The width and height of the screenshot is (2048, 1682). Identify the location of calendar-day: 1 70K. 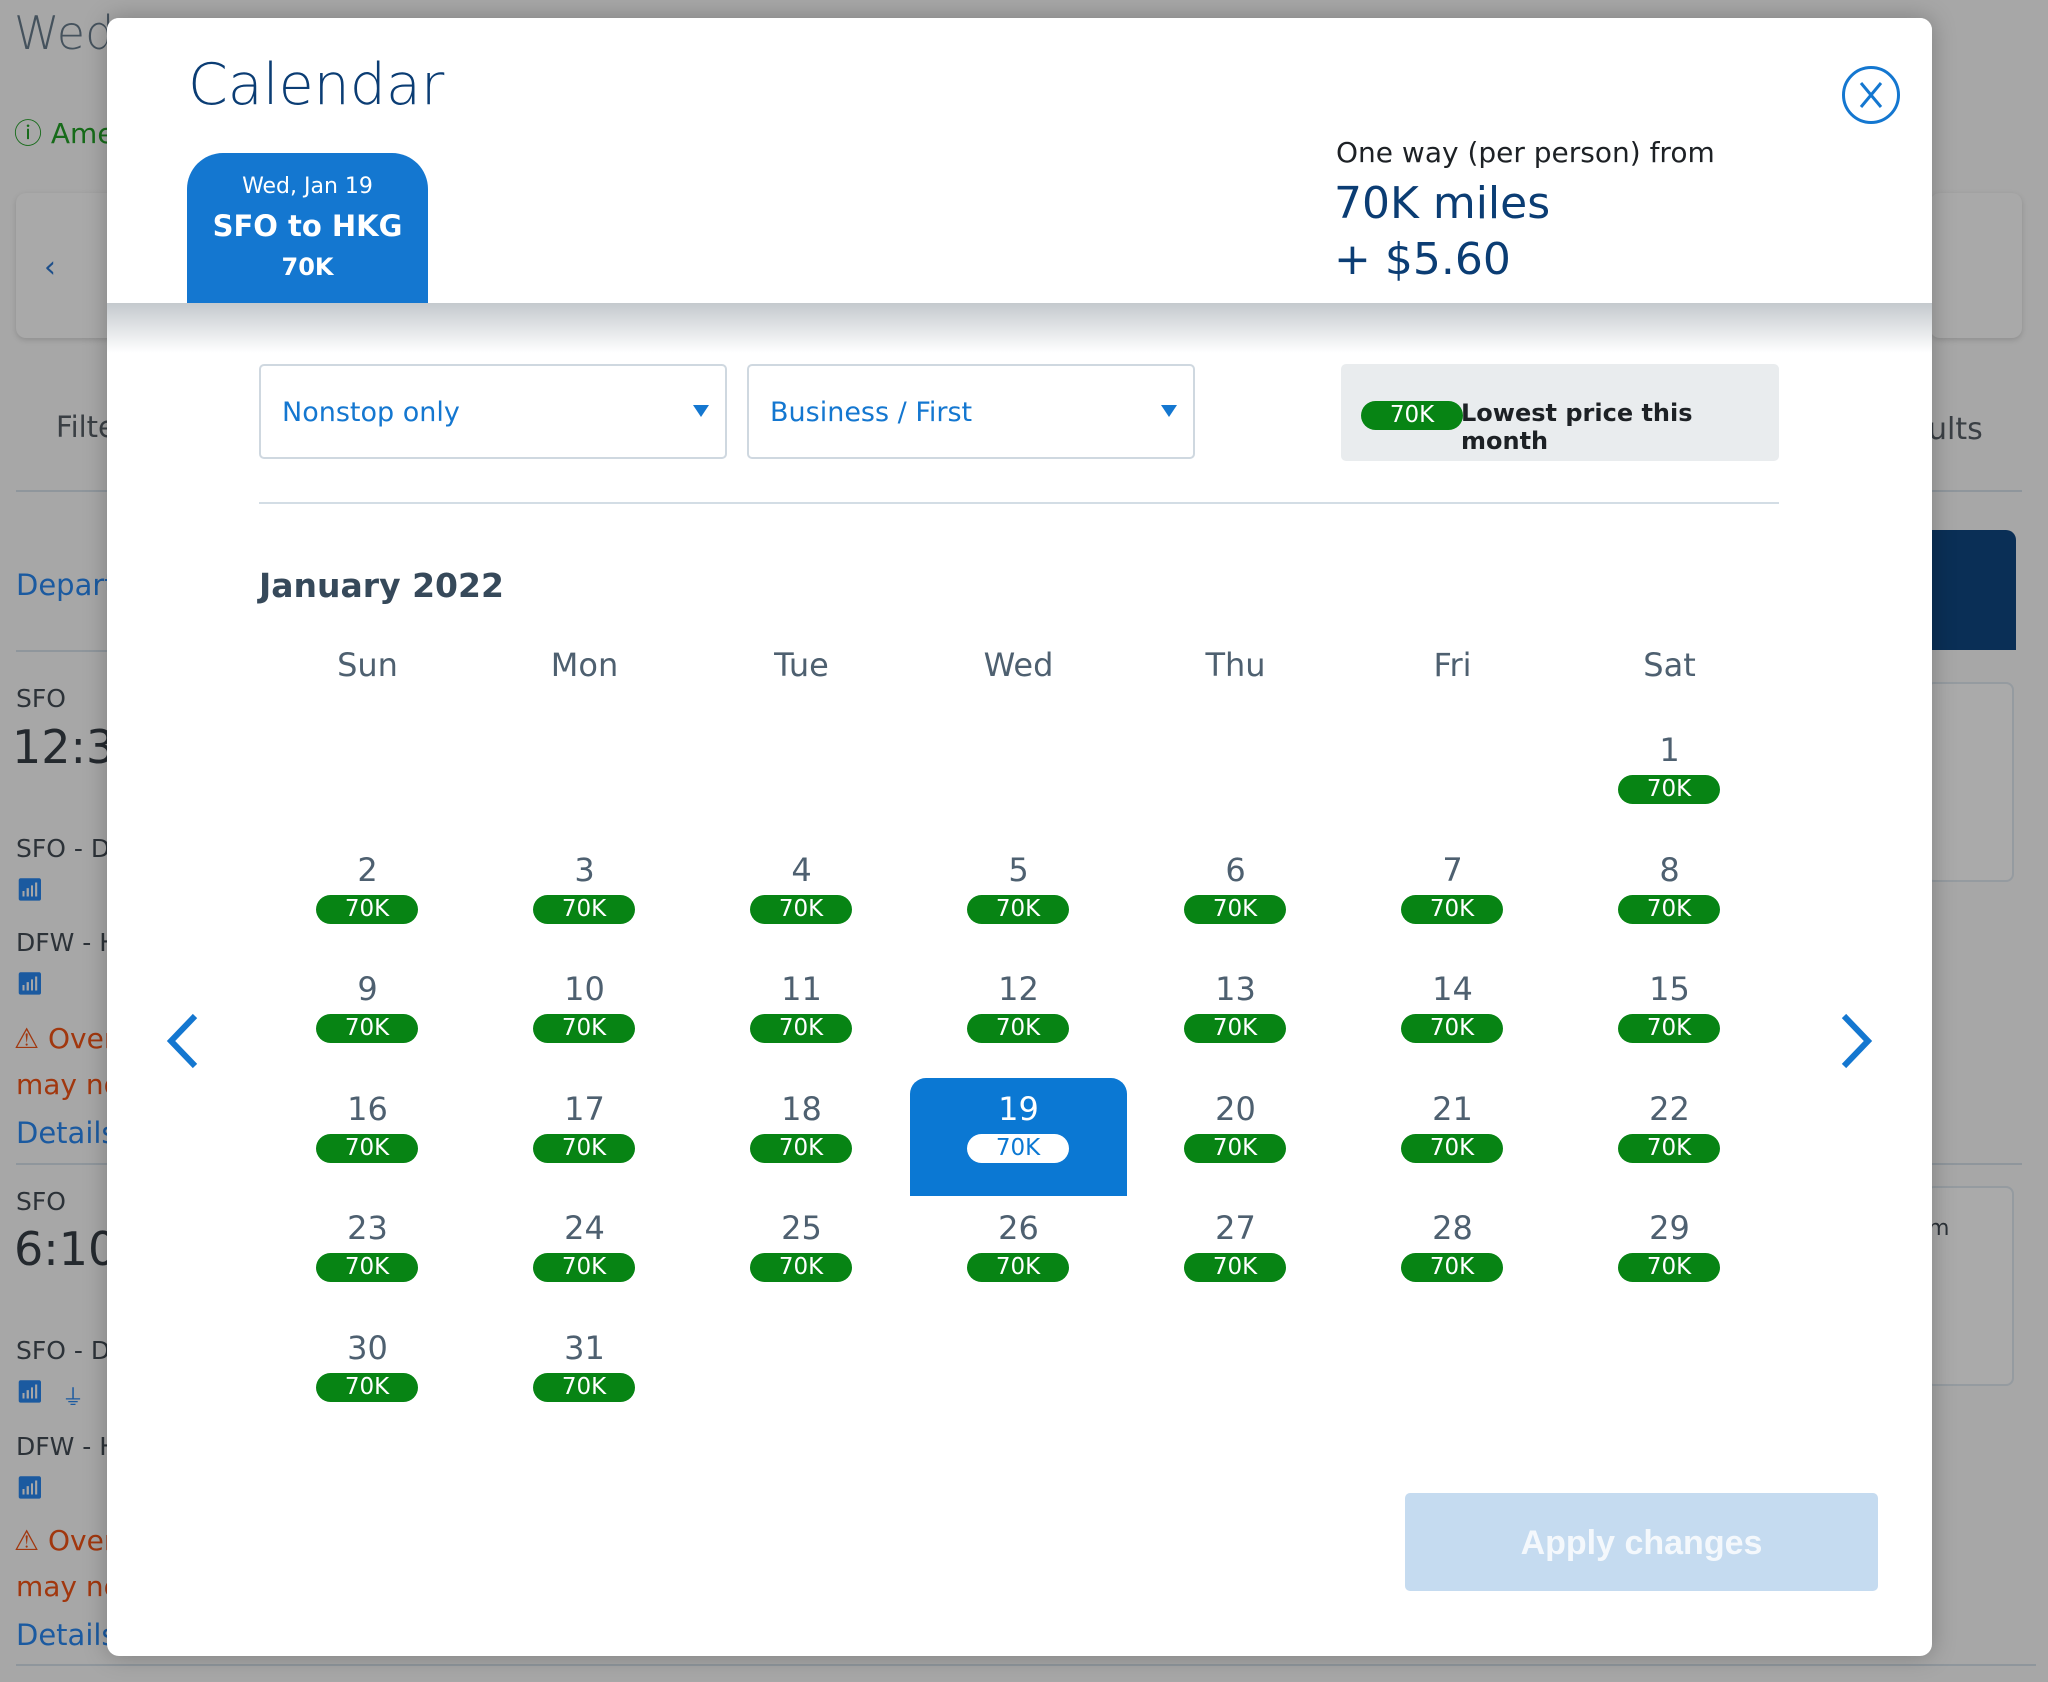
(1669, 778).